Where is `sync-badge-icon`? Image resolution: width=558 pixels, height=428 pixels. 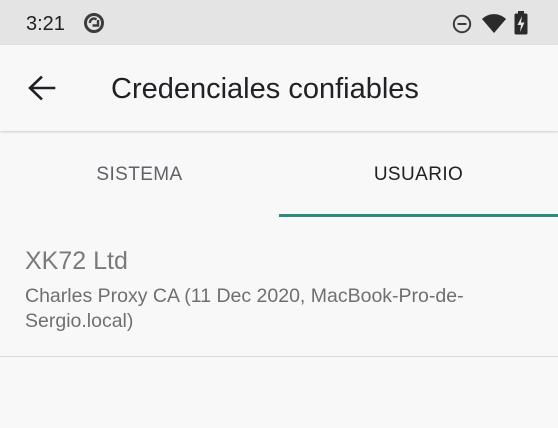
sync-badge-icon is located at coordinates (94, 23).